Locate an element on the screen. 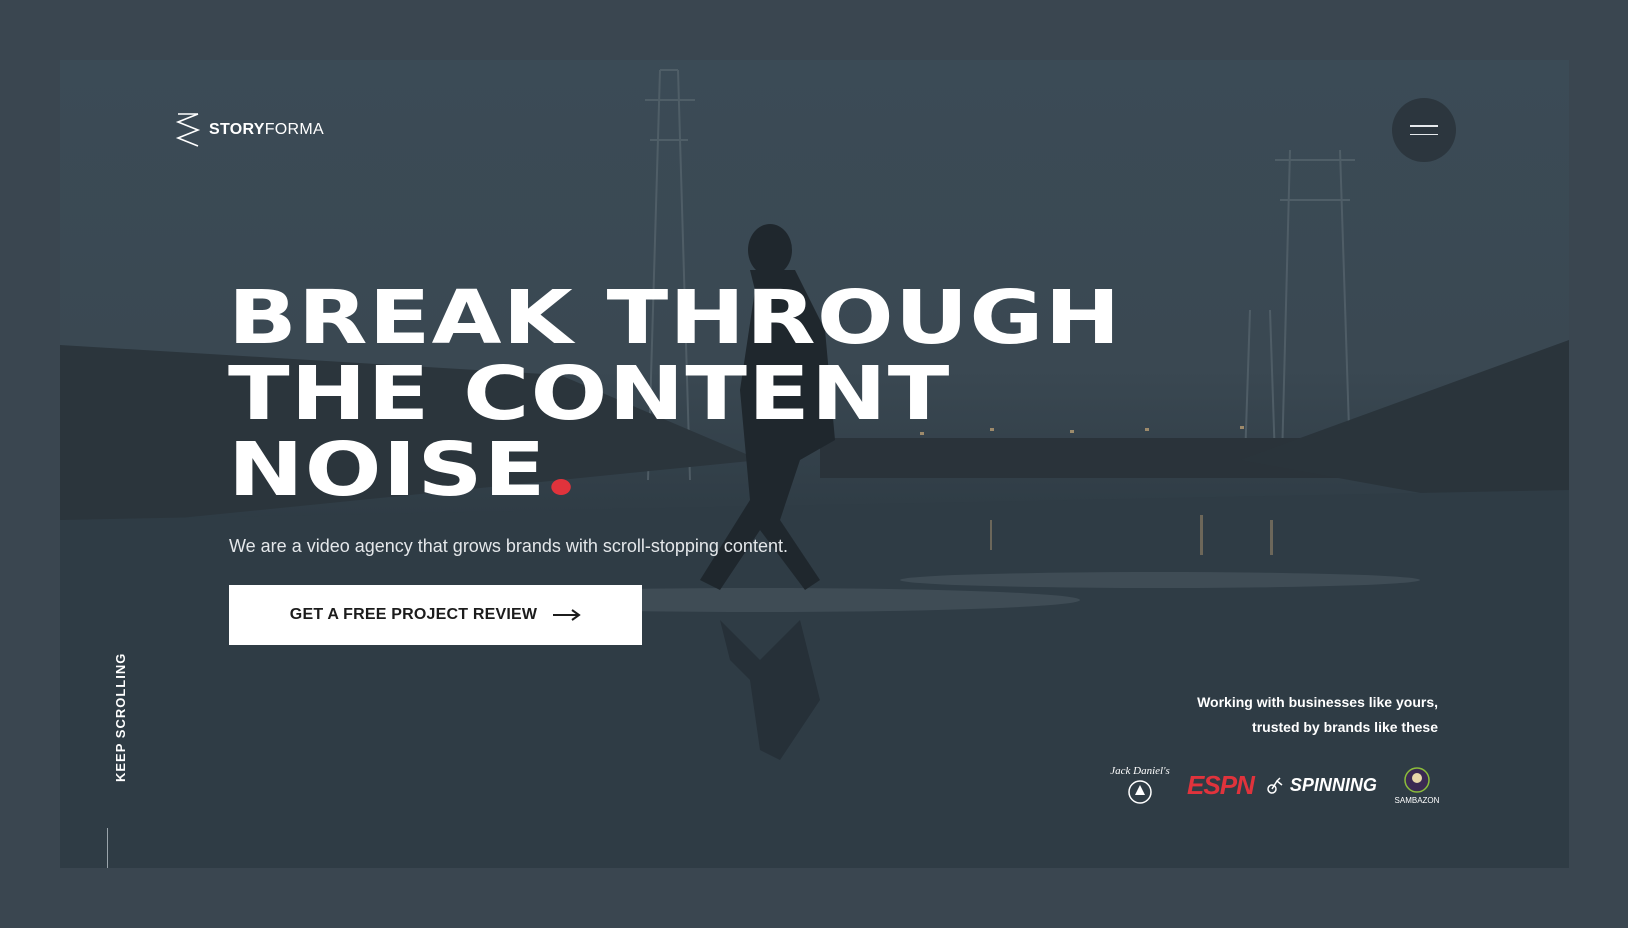 This screenshot has height=928, width=1628. trusted-line-1: Working with businesses like yours, is located at coordinates (1317, 702).